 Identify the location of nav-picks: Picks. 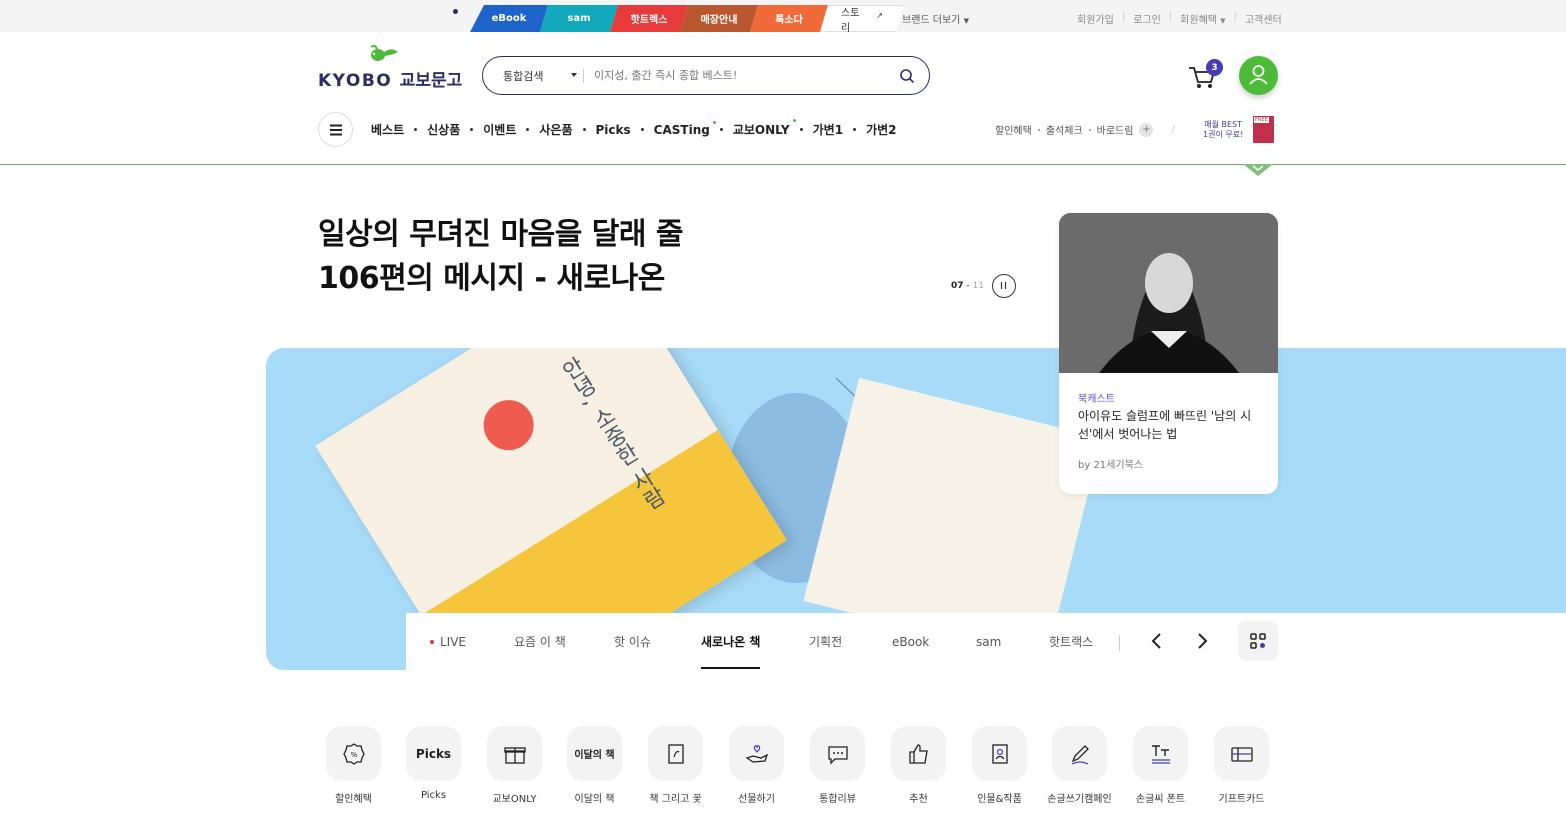
(613, 130).